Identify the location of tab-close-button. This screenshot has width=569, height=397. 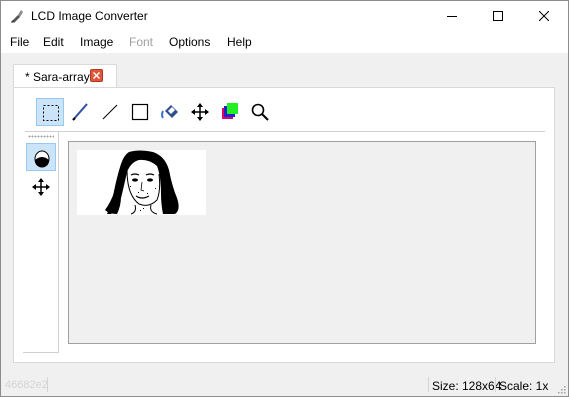
(96, 75).